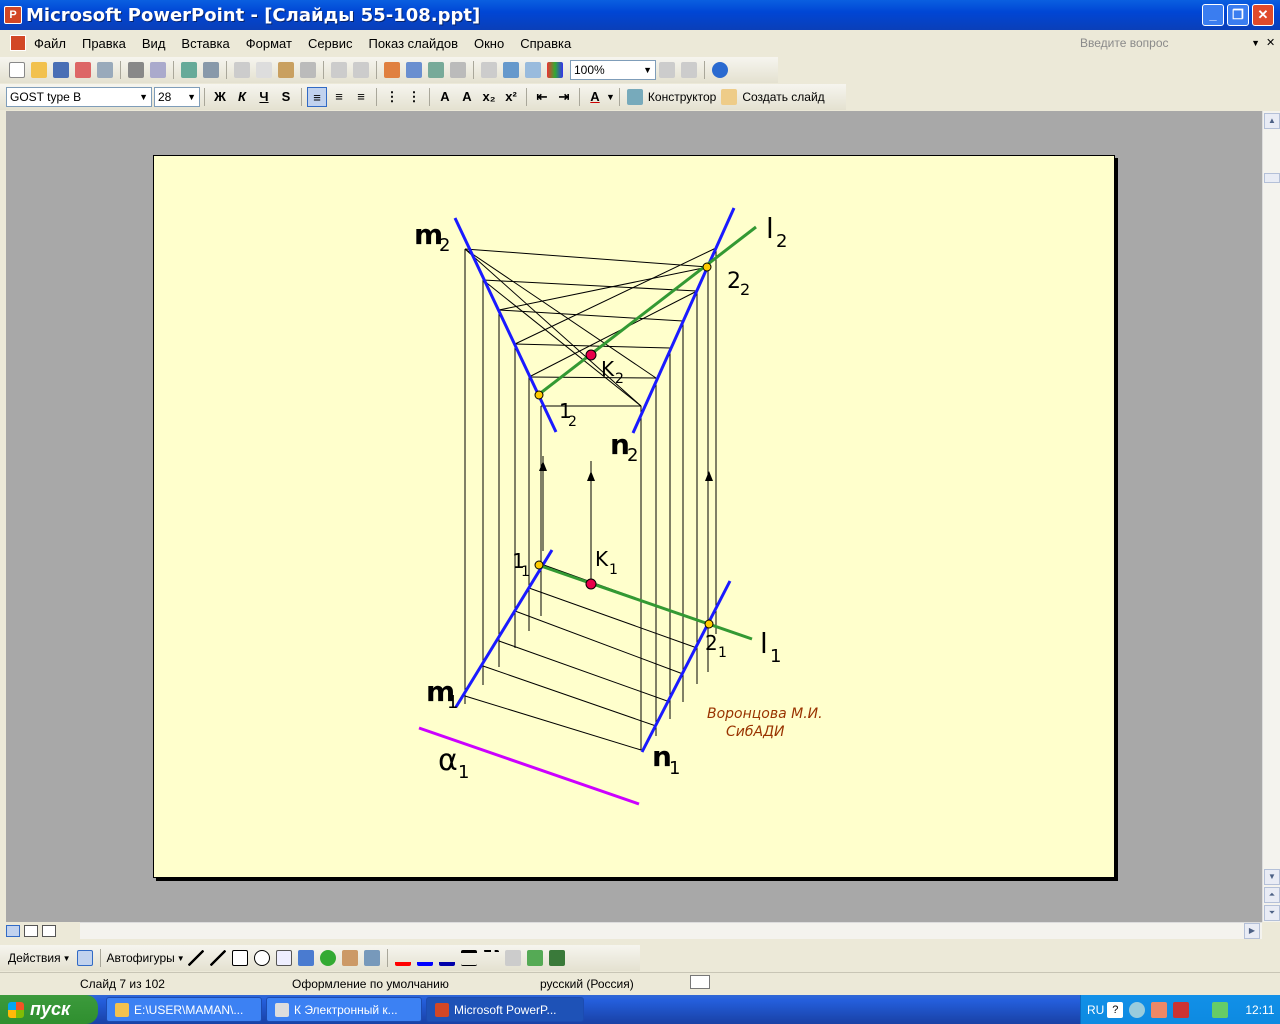  What do you see at coordinates (34, 958) in the screenshot?
I see `actions-menu: Действия` at bounding box center [34, 958].